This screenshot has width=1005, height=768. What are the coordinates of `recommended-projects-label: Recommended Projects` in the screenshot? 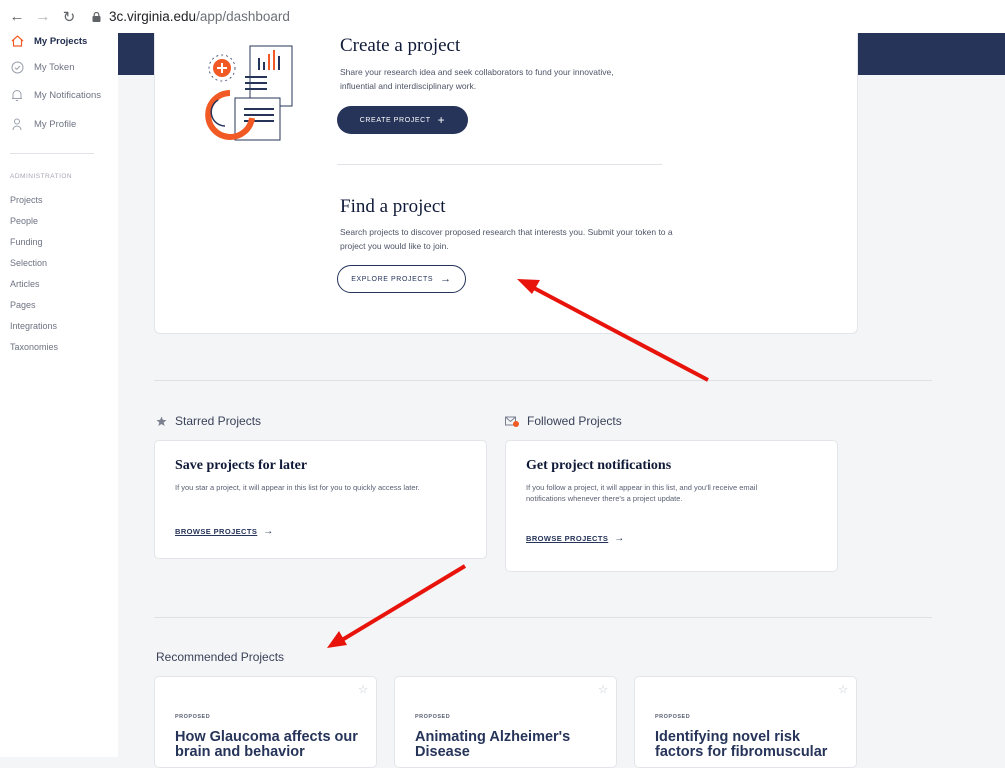 It's located at (220, 657).